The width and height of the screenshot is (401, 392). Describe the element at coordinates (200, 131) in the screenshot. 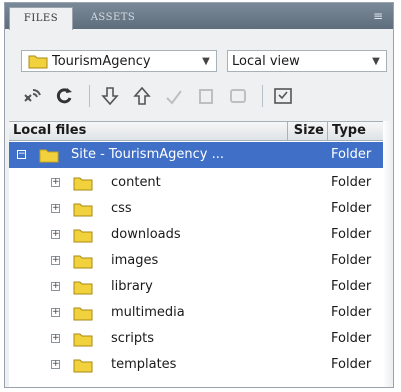

I see `table-header: Local files Size Type` at that location.